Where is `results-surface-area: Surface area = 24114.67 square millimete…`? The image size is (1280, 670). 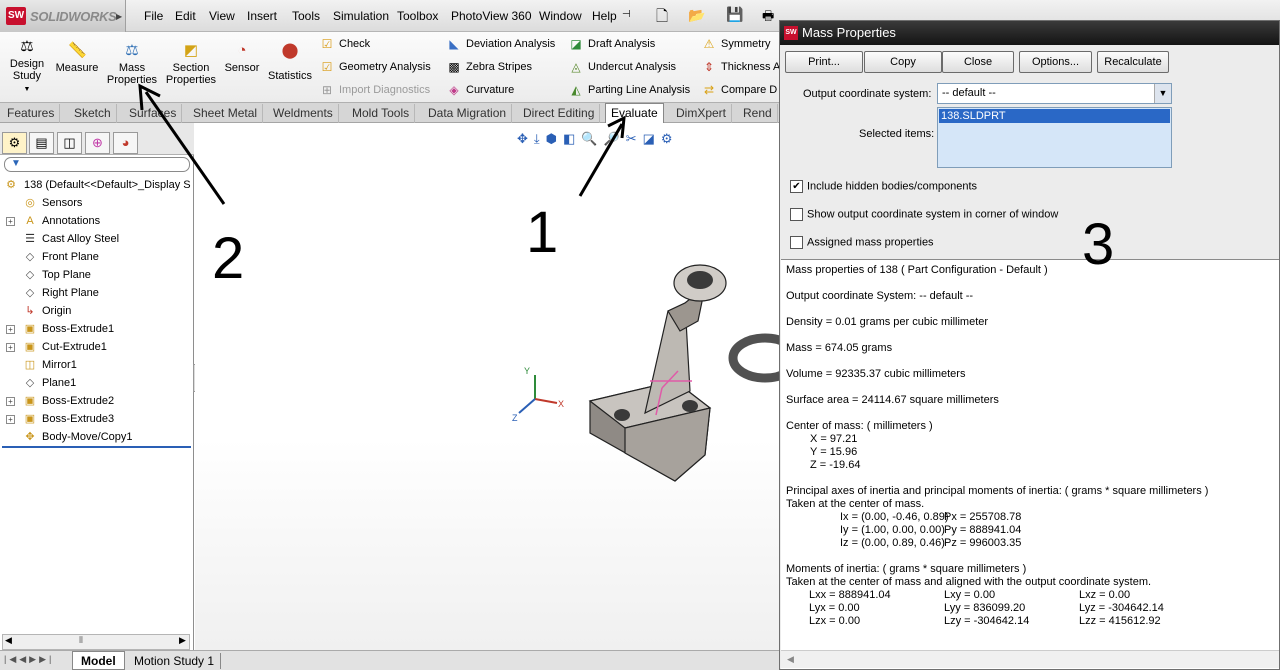
results-surface-area: Surface area = 24114.67 square millimete… is located at coordinates (892, 400).